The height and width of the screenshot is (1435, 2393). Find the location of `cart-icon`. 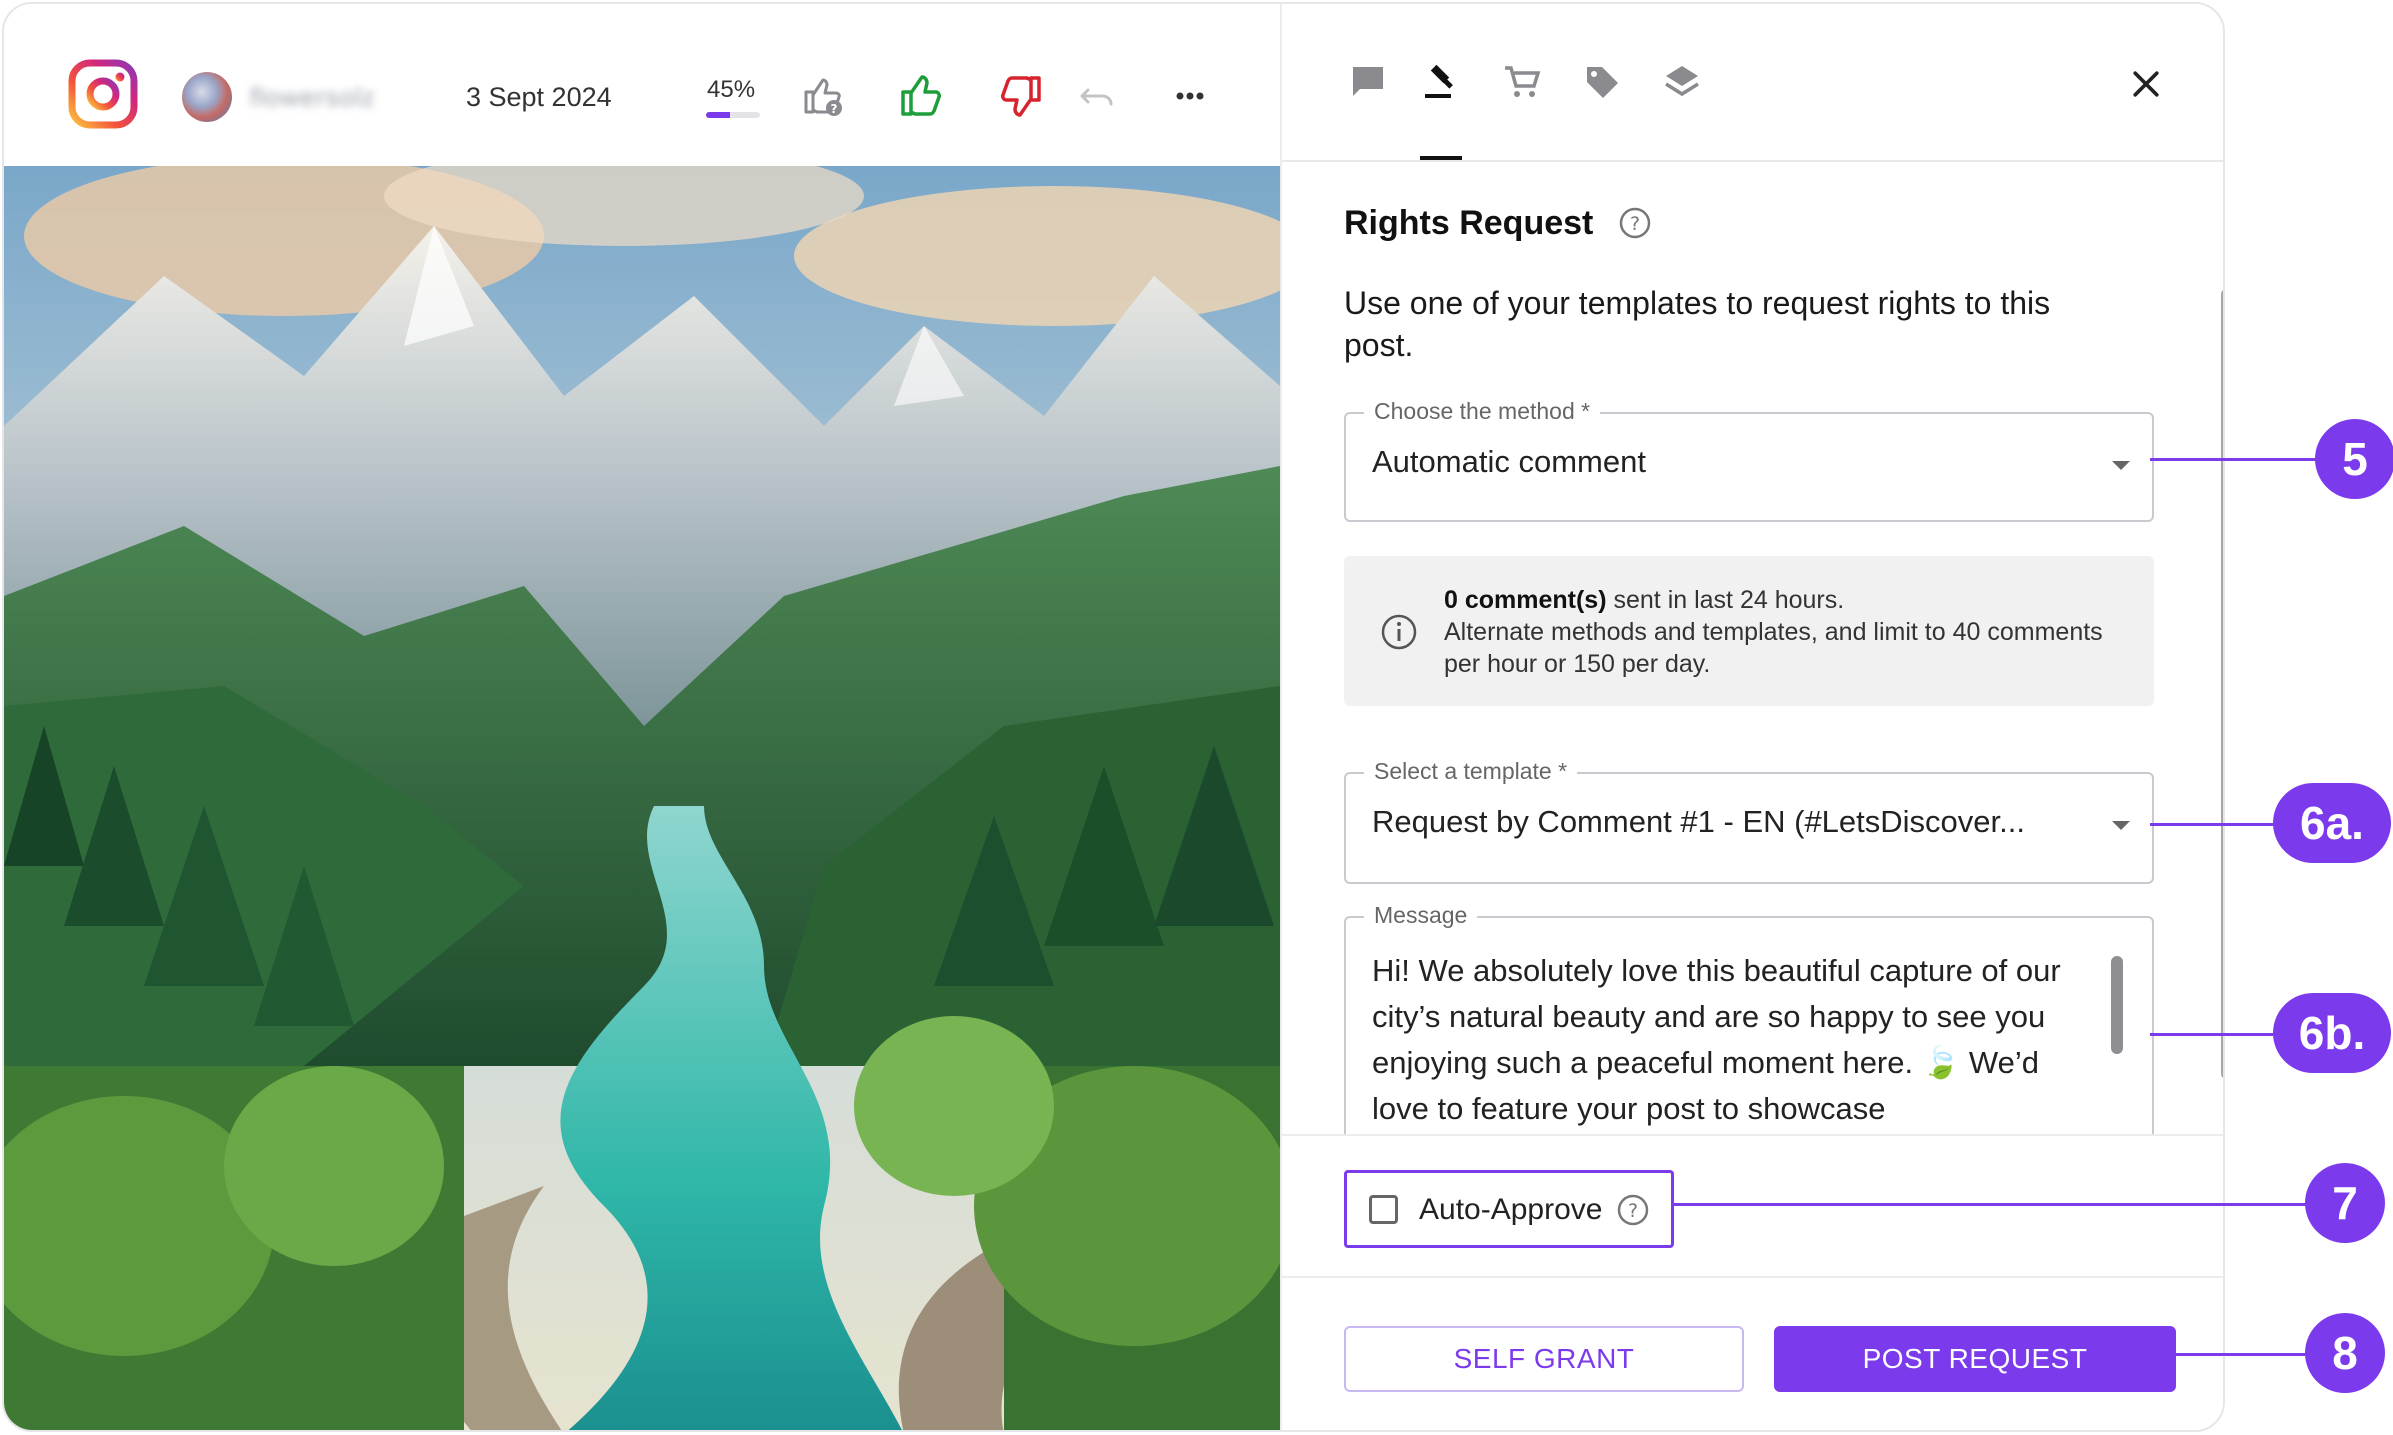

cart-icon is located at coordinates (1522, 82).